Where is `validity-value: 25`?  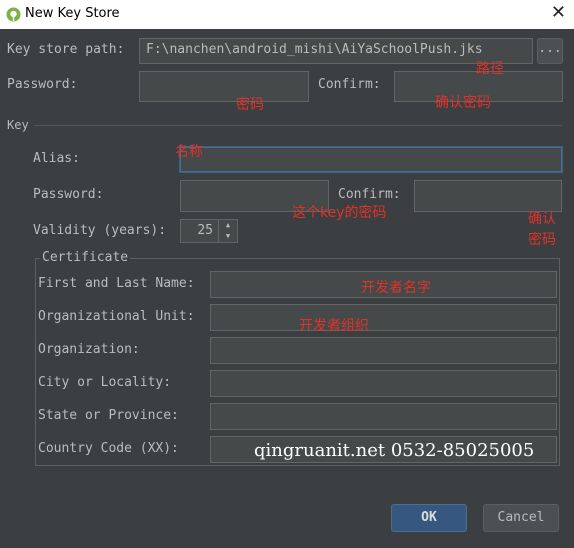 validity-value: 25 is located at coordinates (205, 230).